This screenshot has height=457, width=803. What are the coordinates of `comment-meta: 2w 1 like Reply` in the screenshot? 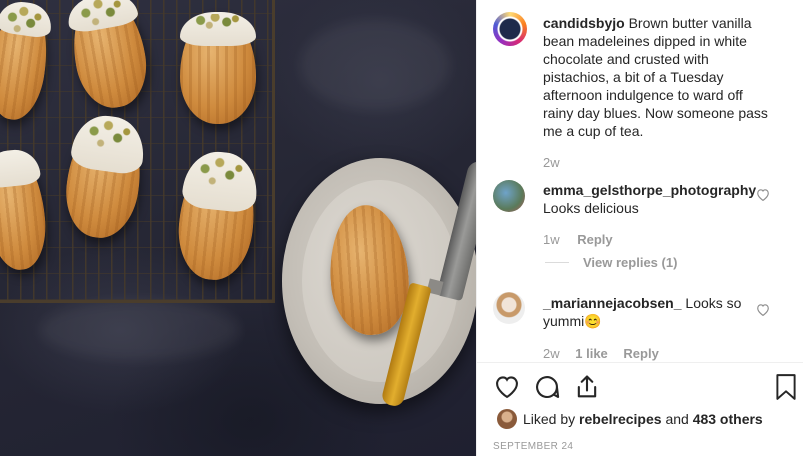 It's located at (601, 353).